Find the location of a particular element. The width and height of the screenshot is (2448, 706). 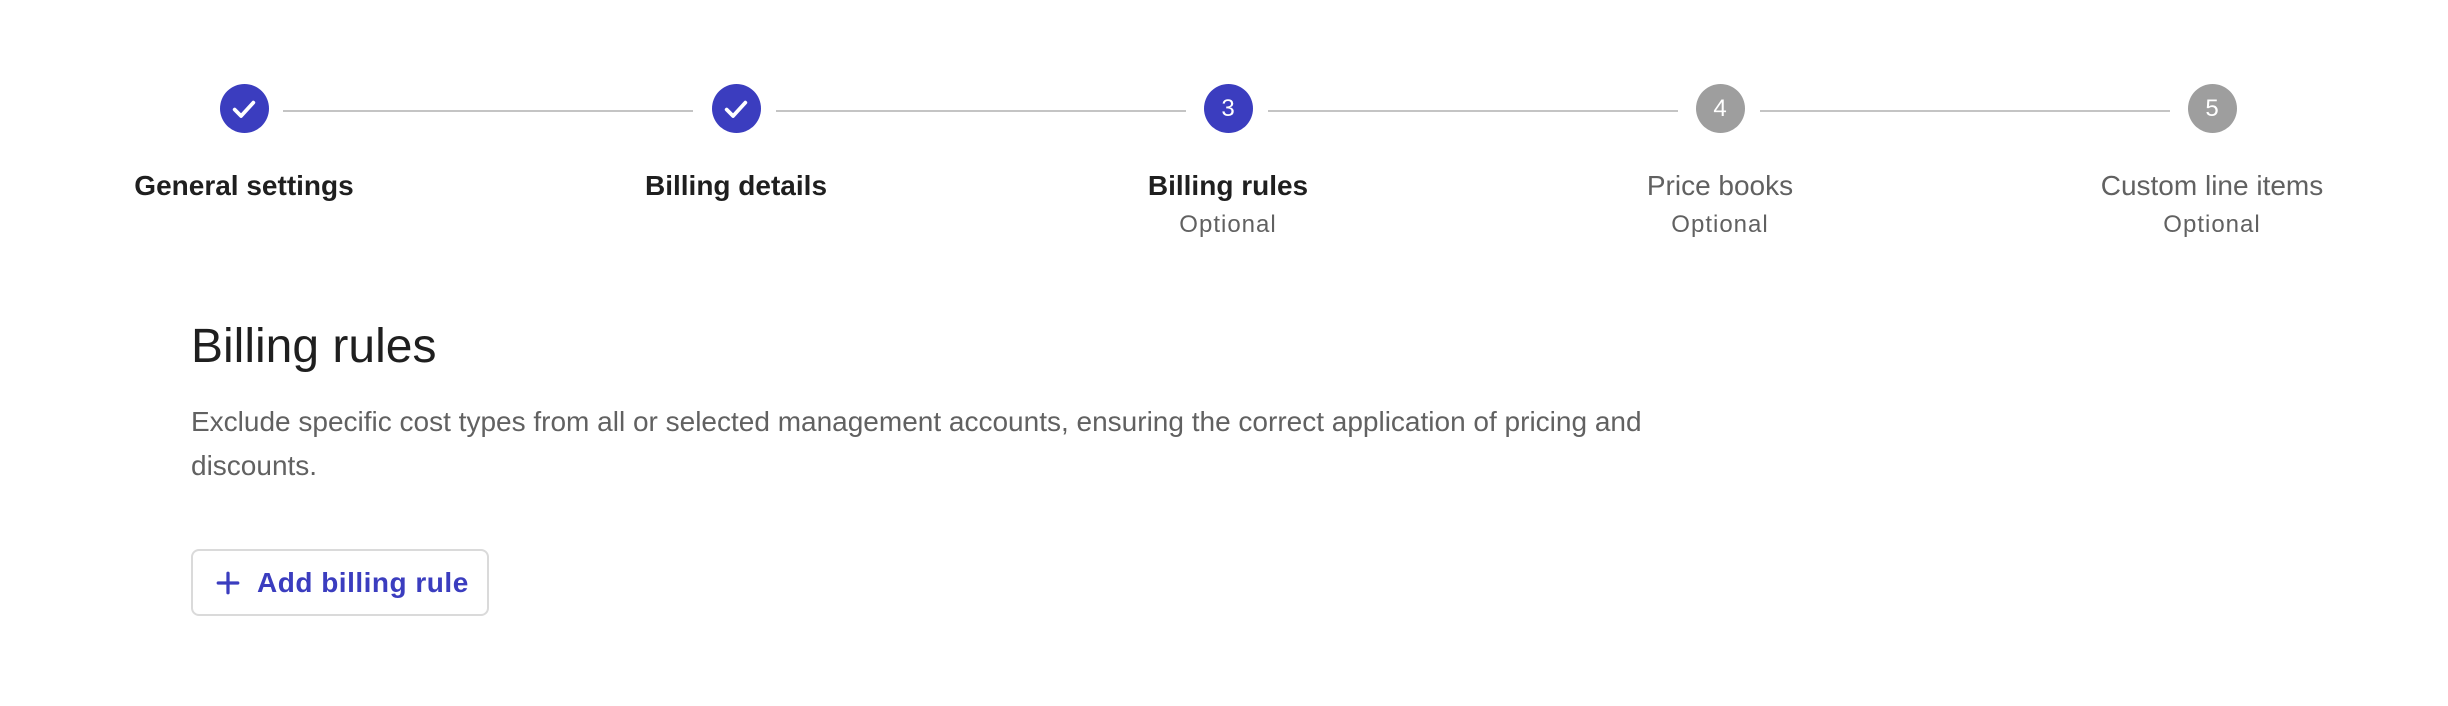

add-billing-rule-label: Add billing rule is located at coordinates (363, 582).